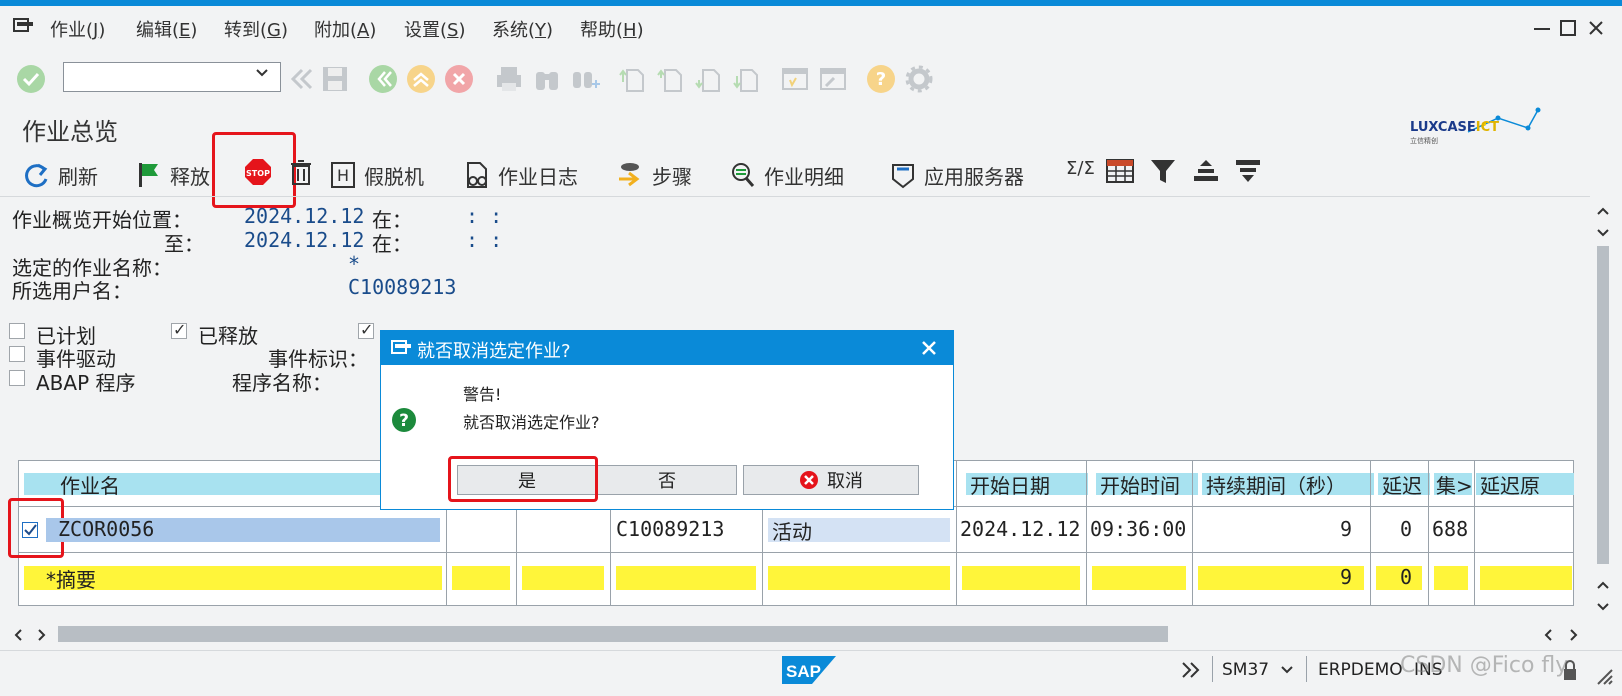 This screenshot has height=696, width=1622. Describe the element at coordinates (256, 29) in the screenshot. I see `menu-goto: 转到(G)` at that location.